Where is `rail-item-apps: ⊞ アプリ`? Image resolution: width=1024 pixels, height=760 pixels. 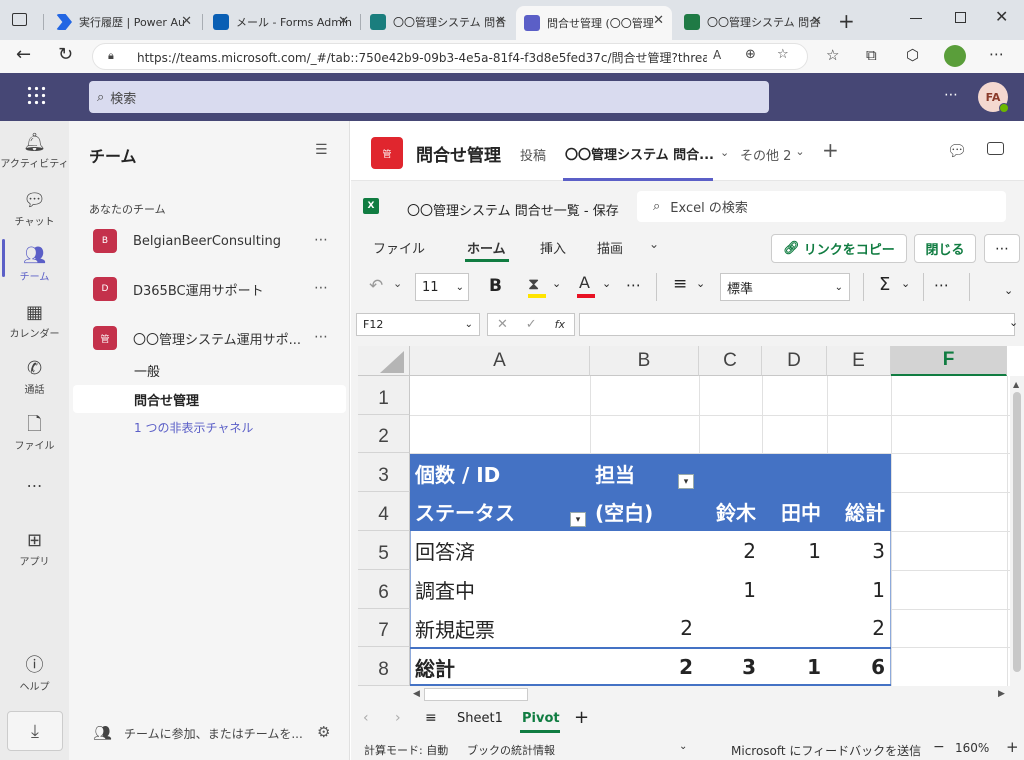 rail-item-apps: ⊞ アプリ is located at coordinates (34, 550).